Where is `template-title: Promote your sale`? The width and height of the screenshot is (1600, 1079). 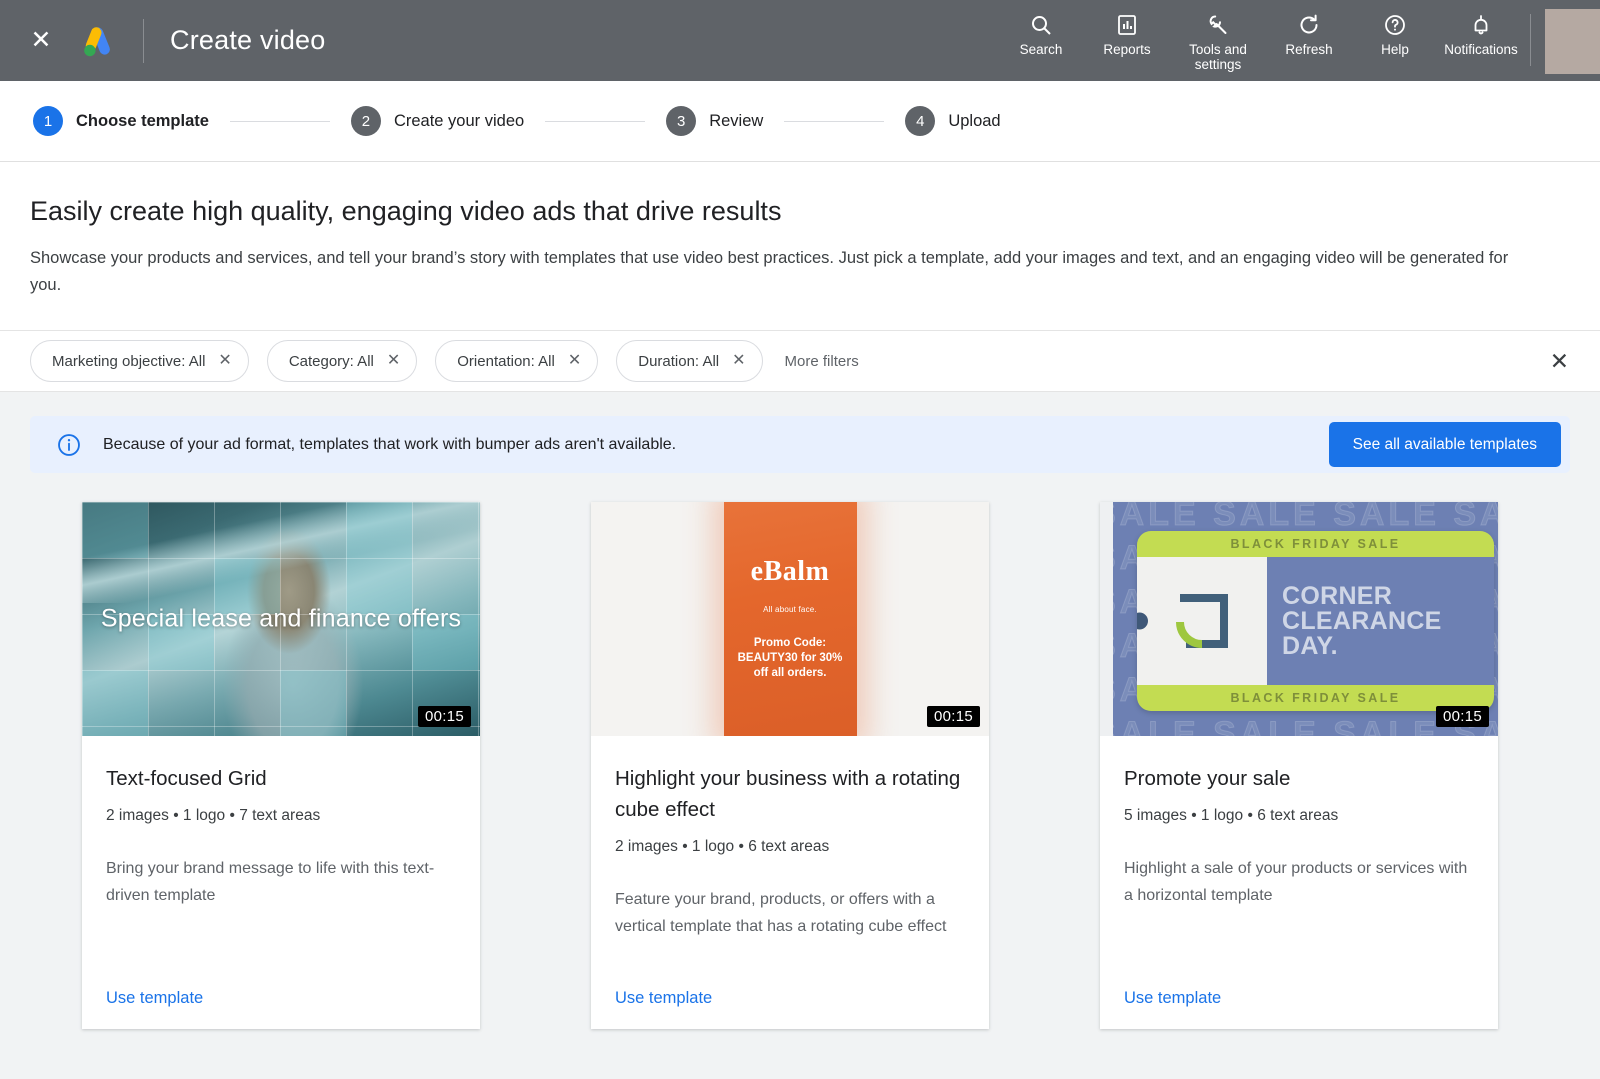
template-title: Promote your sale is located at coordinates (1207, 778).